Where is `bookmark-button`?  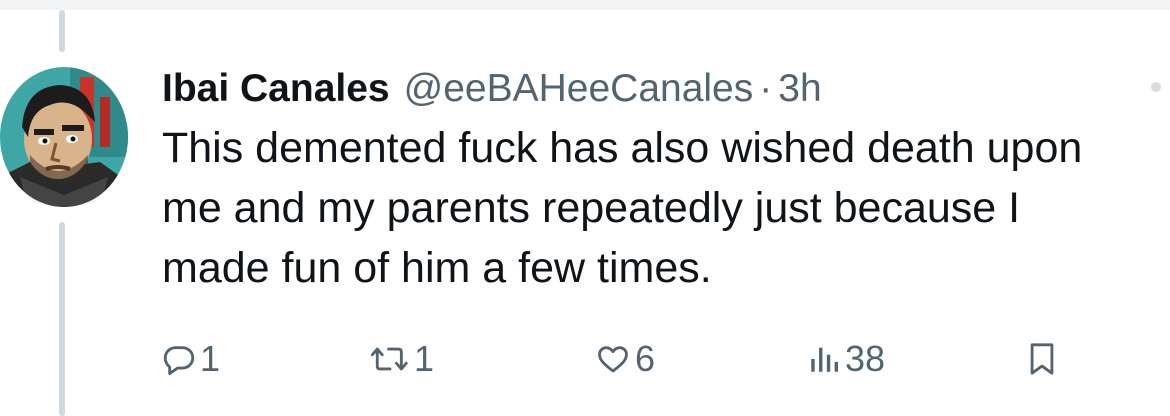
bookmark-button is located at coordinates (1042, 359).